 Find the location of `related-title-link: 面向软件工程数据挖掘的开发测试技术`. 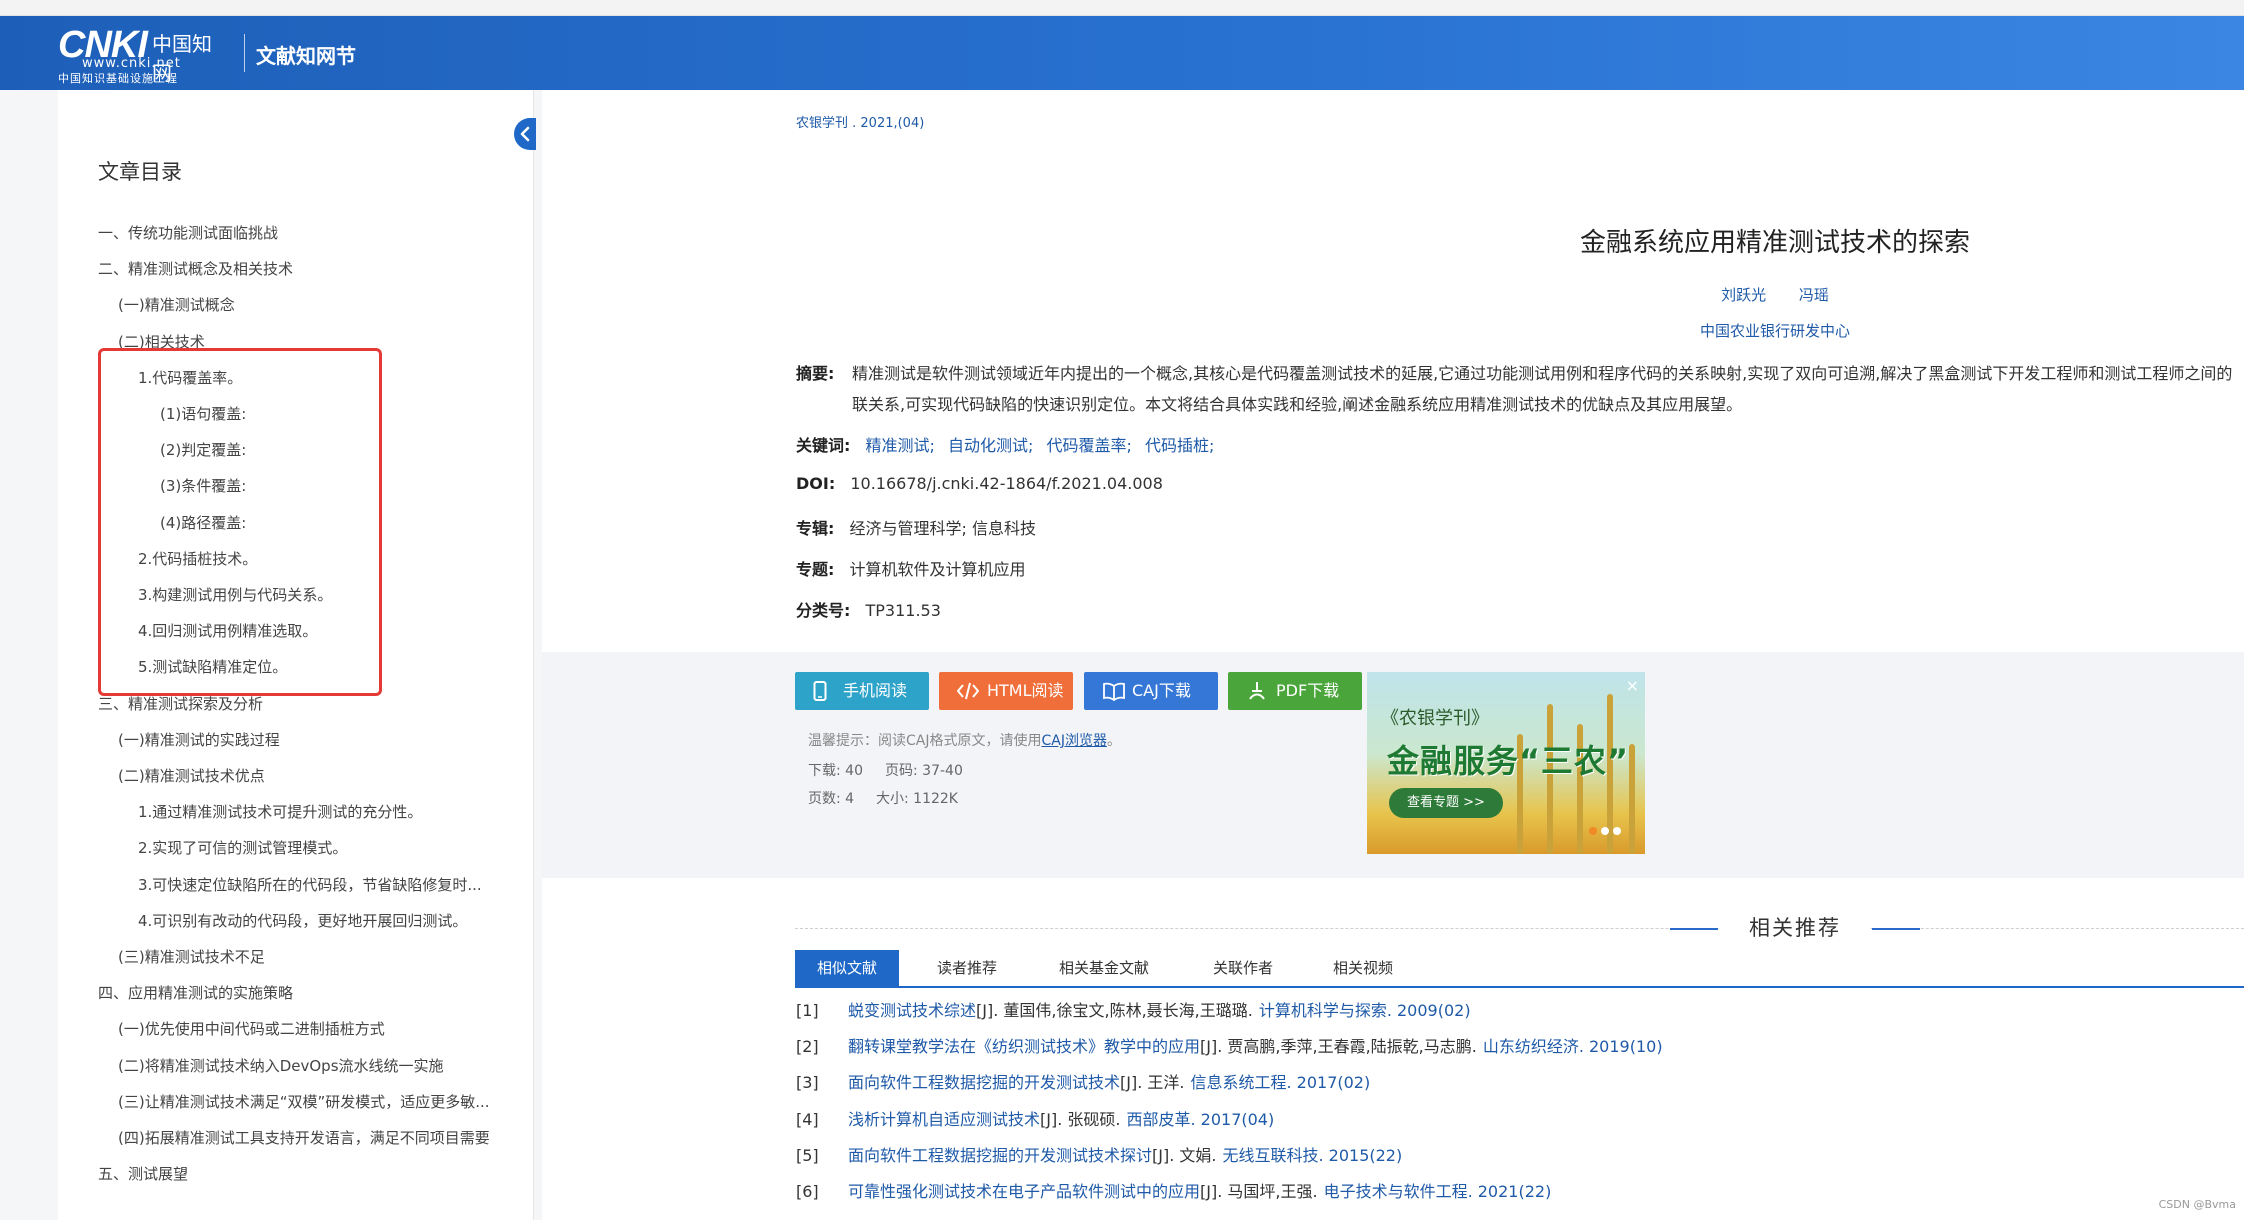

related-title-link: 面向软件工程数据挖掘的开发测试技术 is located at coordinates (984, 1082).